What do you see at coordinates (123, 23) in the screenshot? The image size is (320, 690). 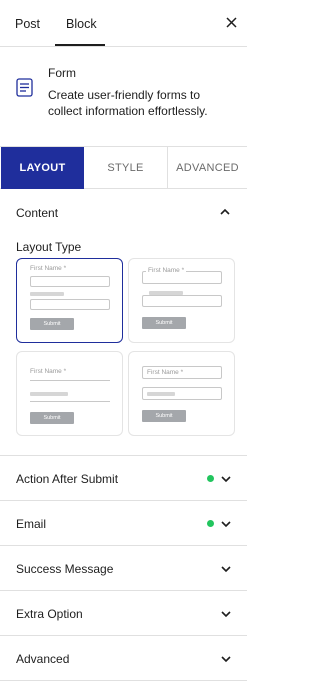 I see `sidebar-header-tabs: Post Block` at bounding box center [123, 23].